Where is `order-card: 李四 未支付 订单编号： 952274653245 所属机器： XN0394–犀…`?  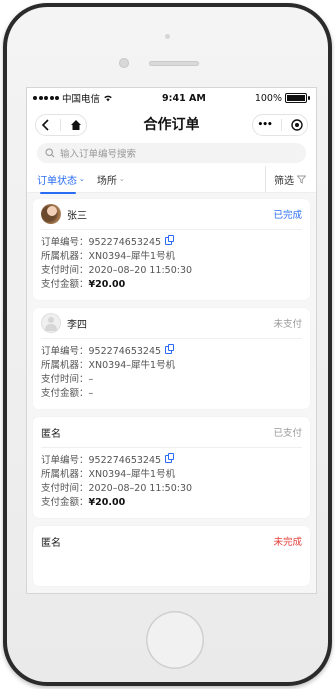
order-card: 李四 未支付 订单编号： 952274653245 所属机器： XN0394–犀… is located at coordinates (171, 358).